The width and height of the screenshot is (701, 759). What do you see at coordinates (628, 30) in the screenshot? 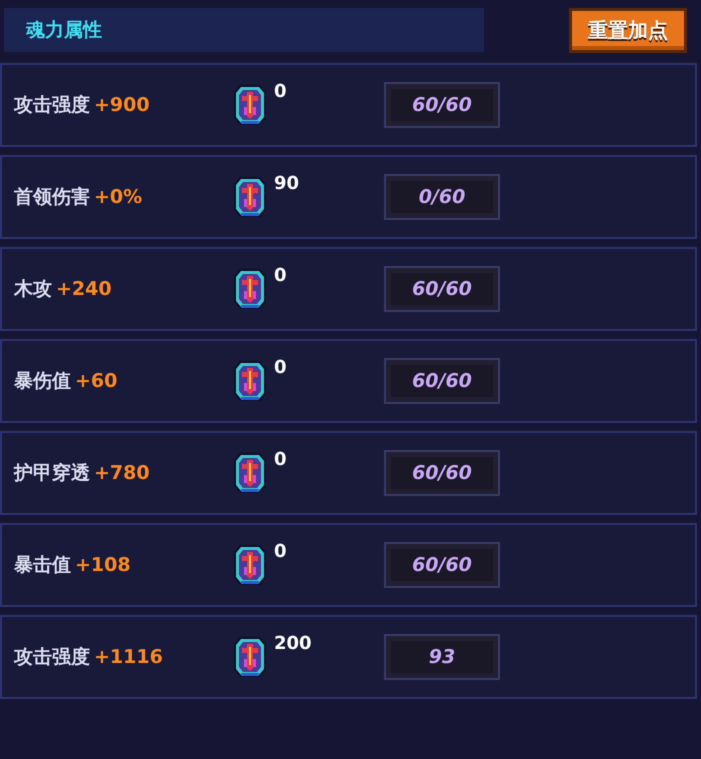
I see `reset-points-button: 重置加点` at bounding box center [628, 30].